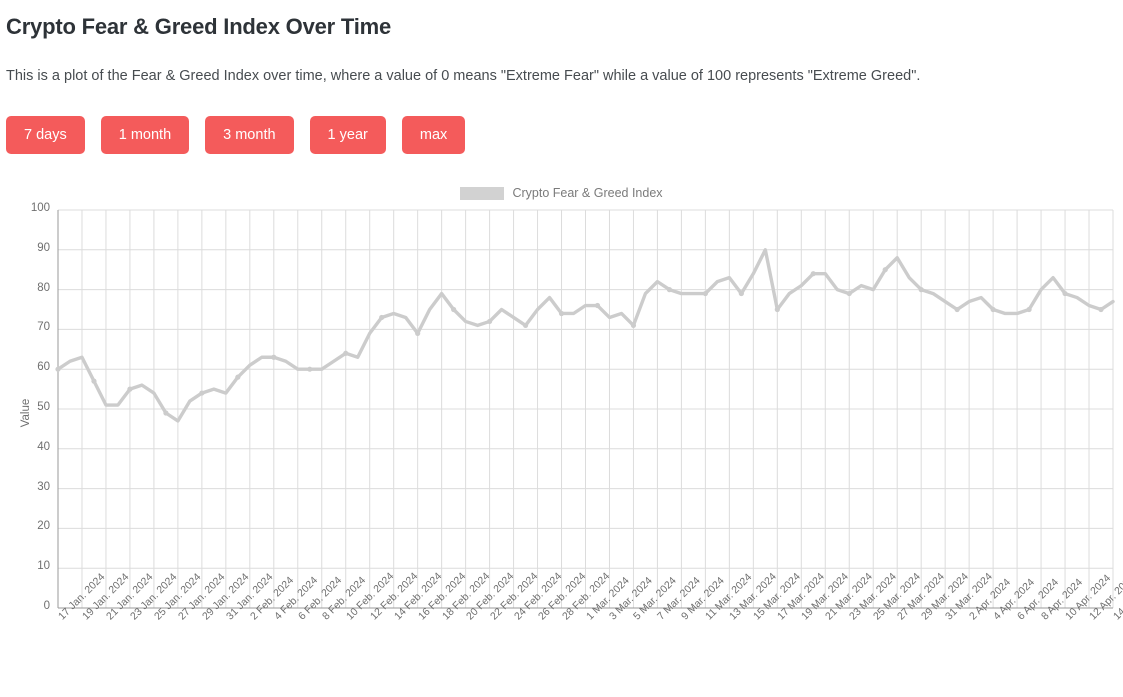 The width and height of the screenshot is (1123, 697). What do you see at coordinates (26, 413) in the screenshot?
I see `y-axis-title: Value` at bounding box center [26, 413].